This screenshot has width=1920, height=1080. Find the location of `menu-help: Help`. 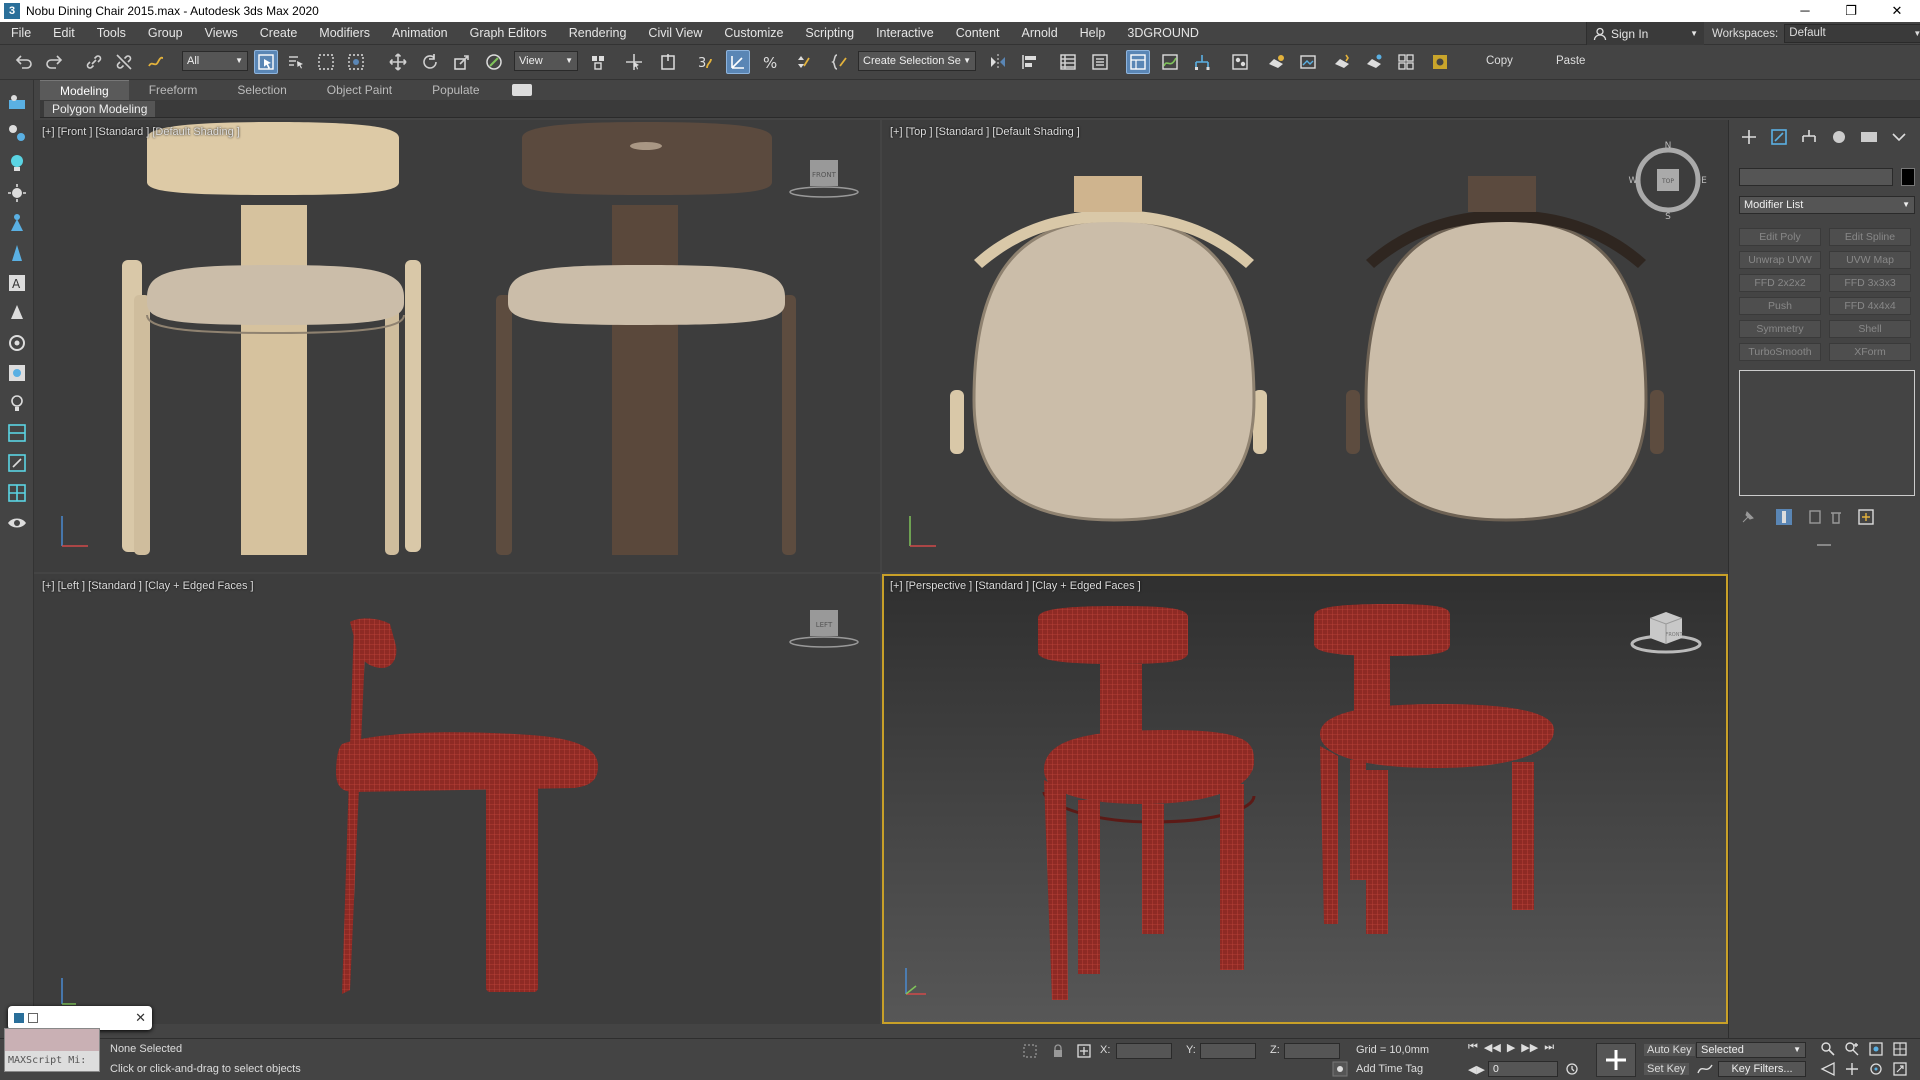

menu-help: Help is located at coordinates (1093, 33).